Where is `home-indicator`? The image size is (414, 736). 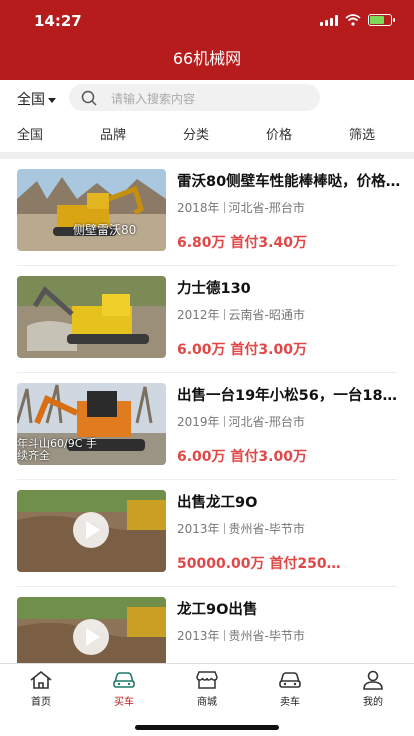 home-indicator is located at coordinates (207, 727).